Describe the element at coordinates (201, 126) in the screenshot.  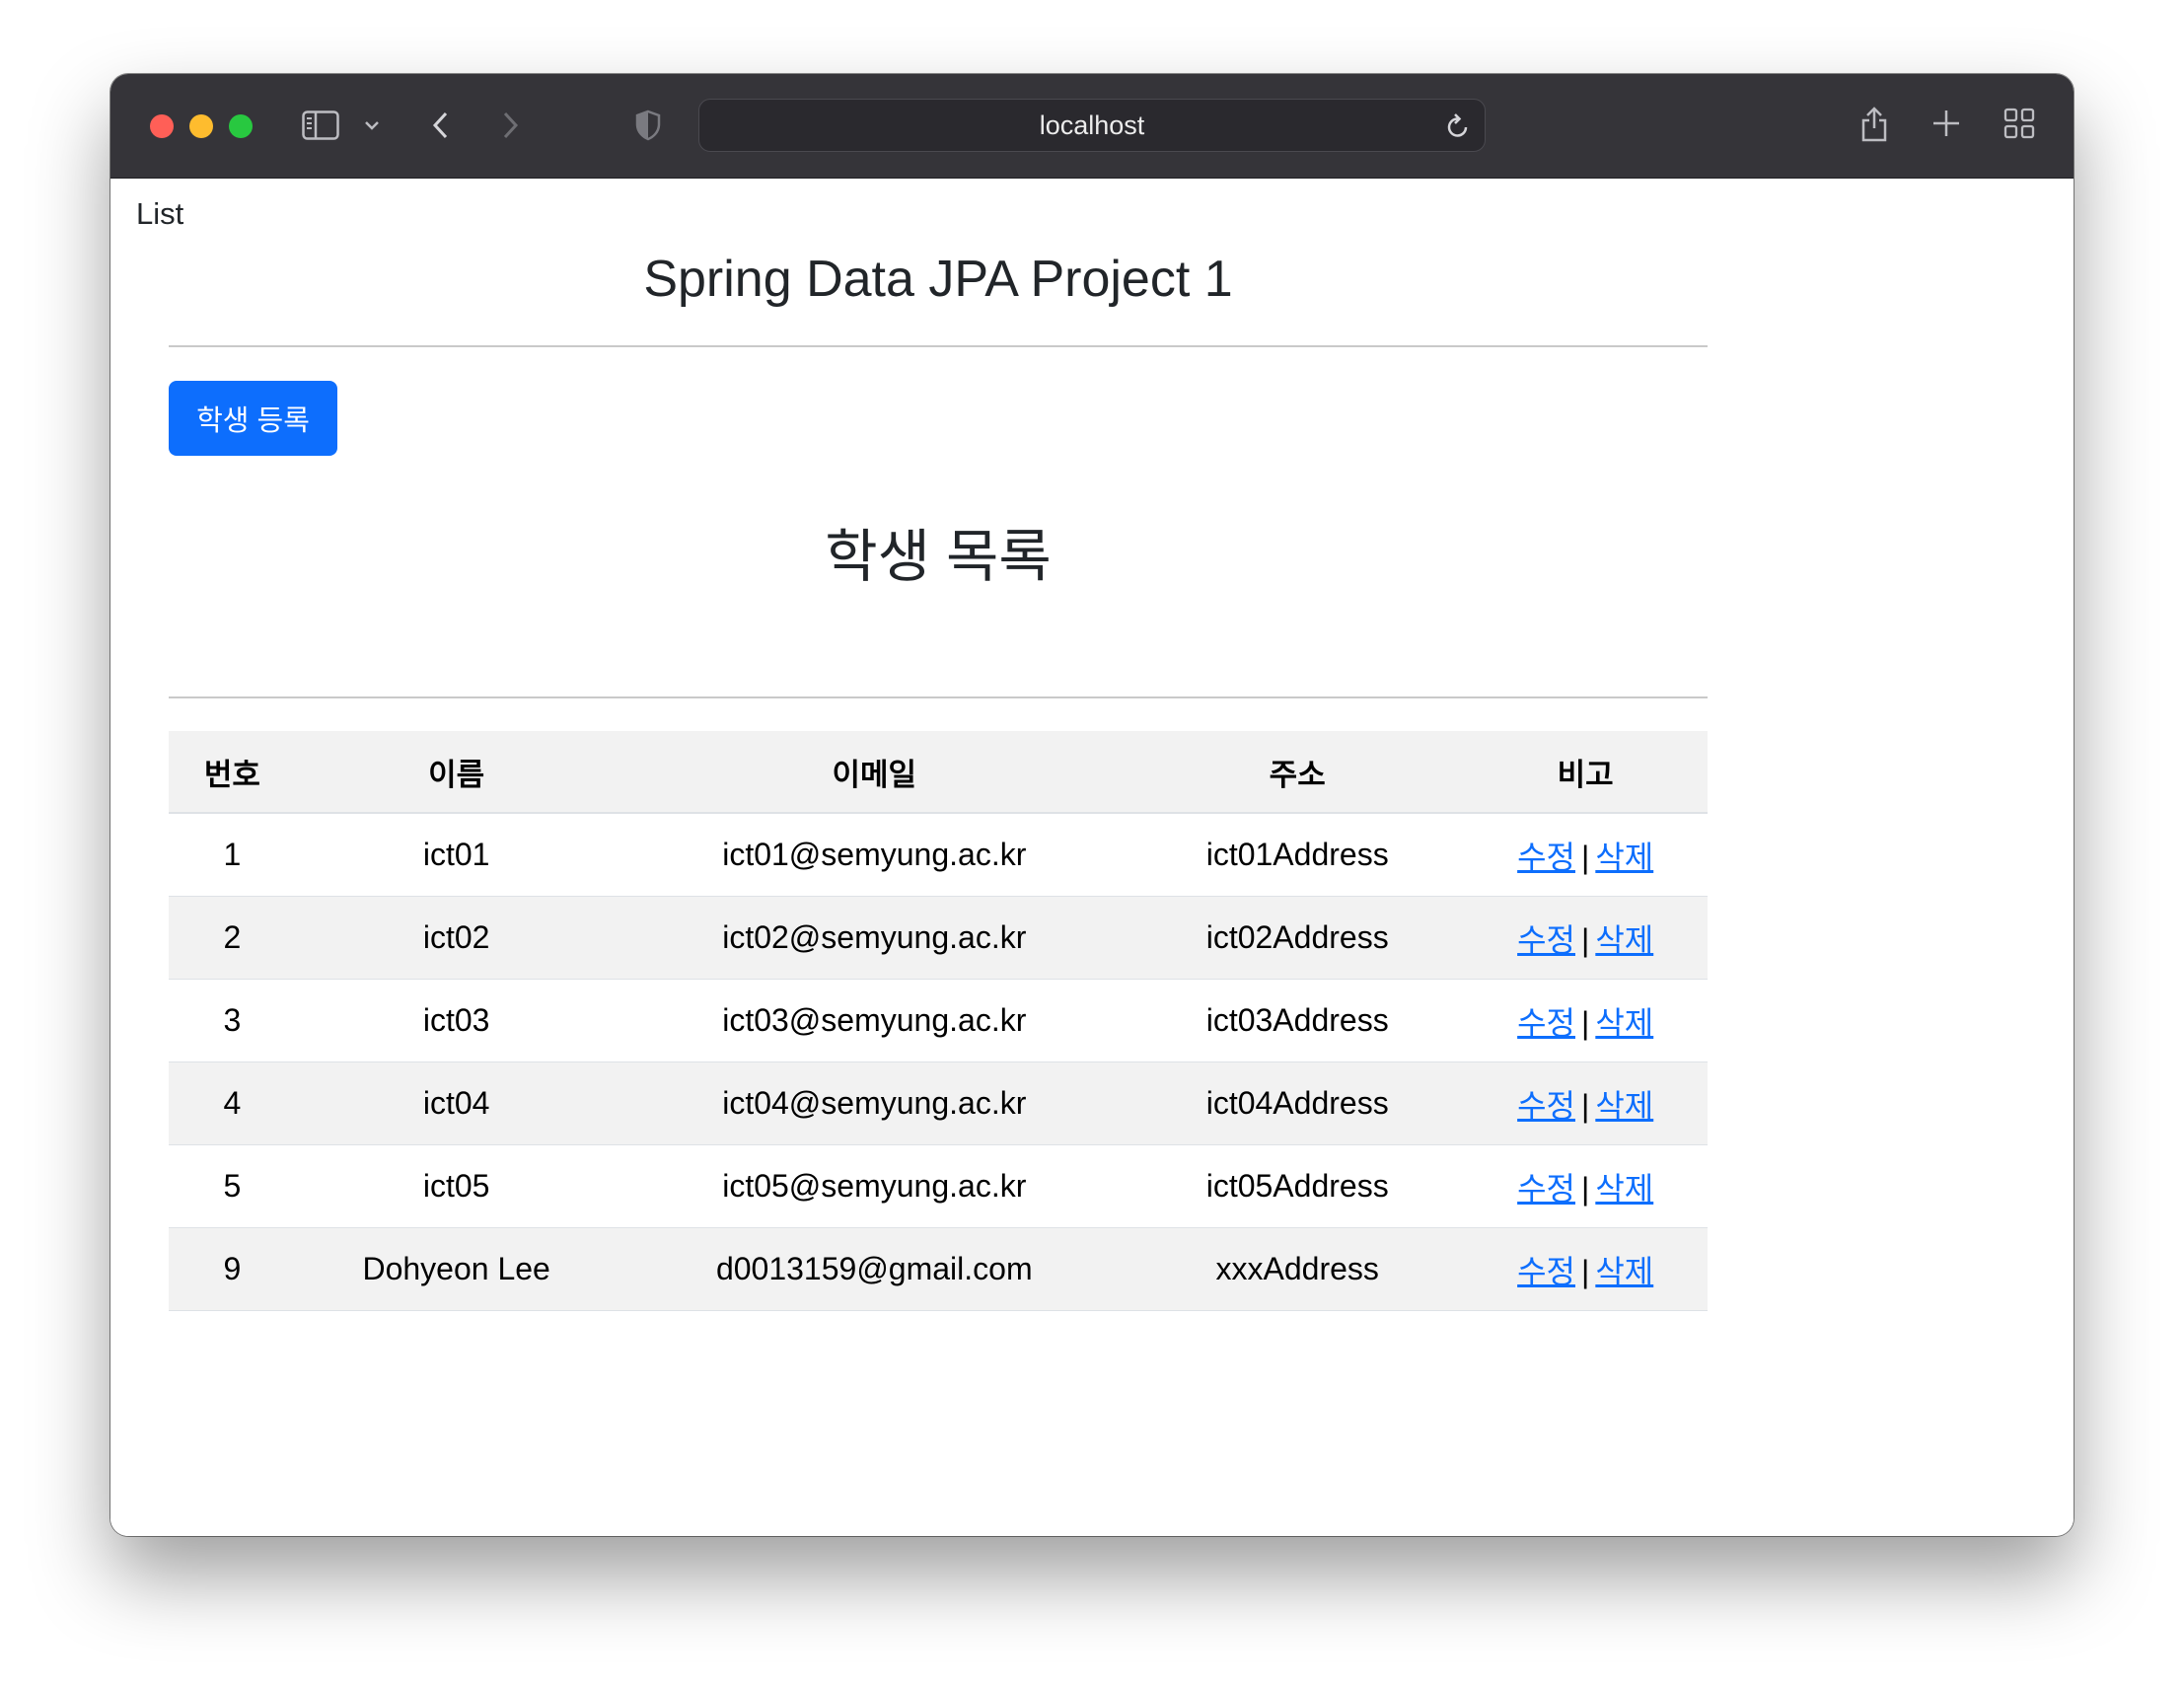
I see `minimize-window-button` at that location.